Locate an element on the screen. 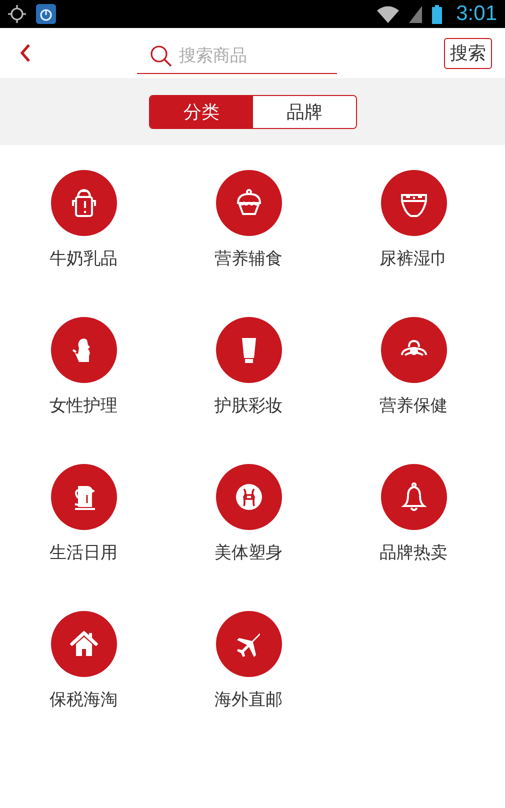 Image resolution: width=505 pixels, height=808 pixels. bell-icon is located at coordinates (413, 497).